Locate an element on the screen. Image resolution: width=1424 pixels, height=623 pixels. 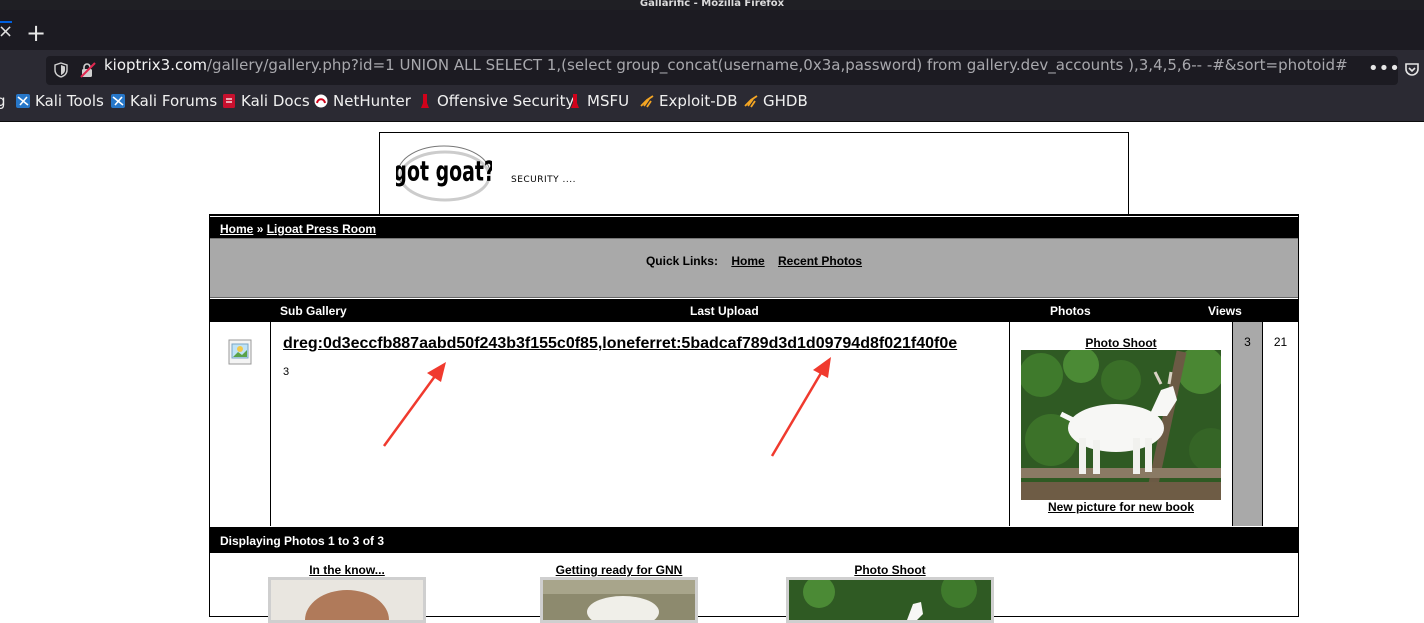
bookmark-msfu: MSFU is located at coordinates (598, 106).